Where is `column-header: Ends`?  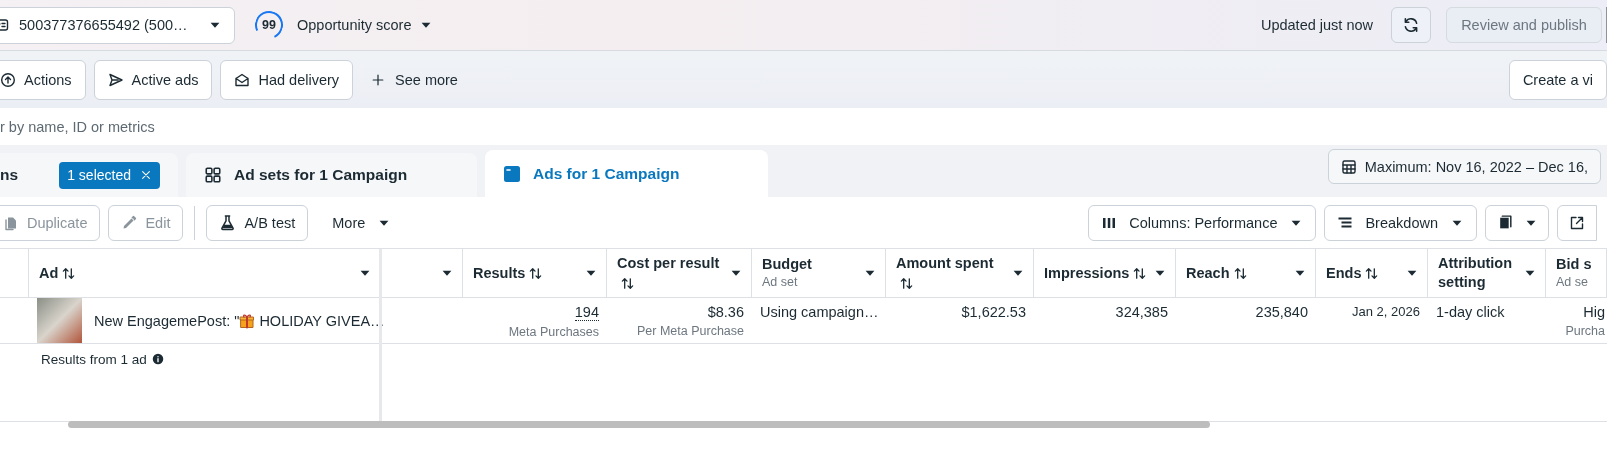
column-header: Ends is located at coordinates (1363, 273).